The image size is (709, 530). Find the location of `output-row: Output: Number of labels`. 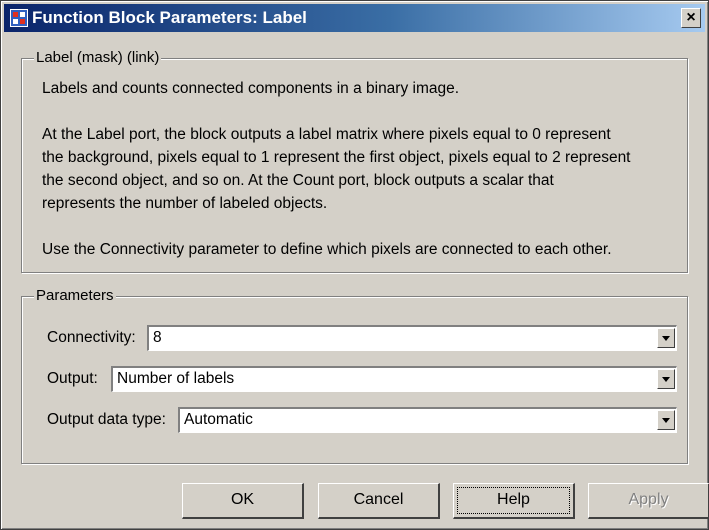

output-row: Output: Number of labels is located at coordinates (362, 379).